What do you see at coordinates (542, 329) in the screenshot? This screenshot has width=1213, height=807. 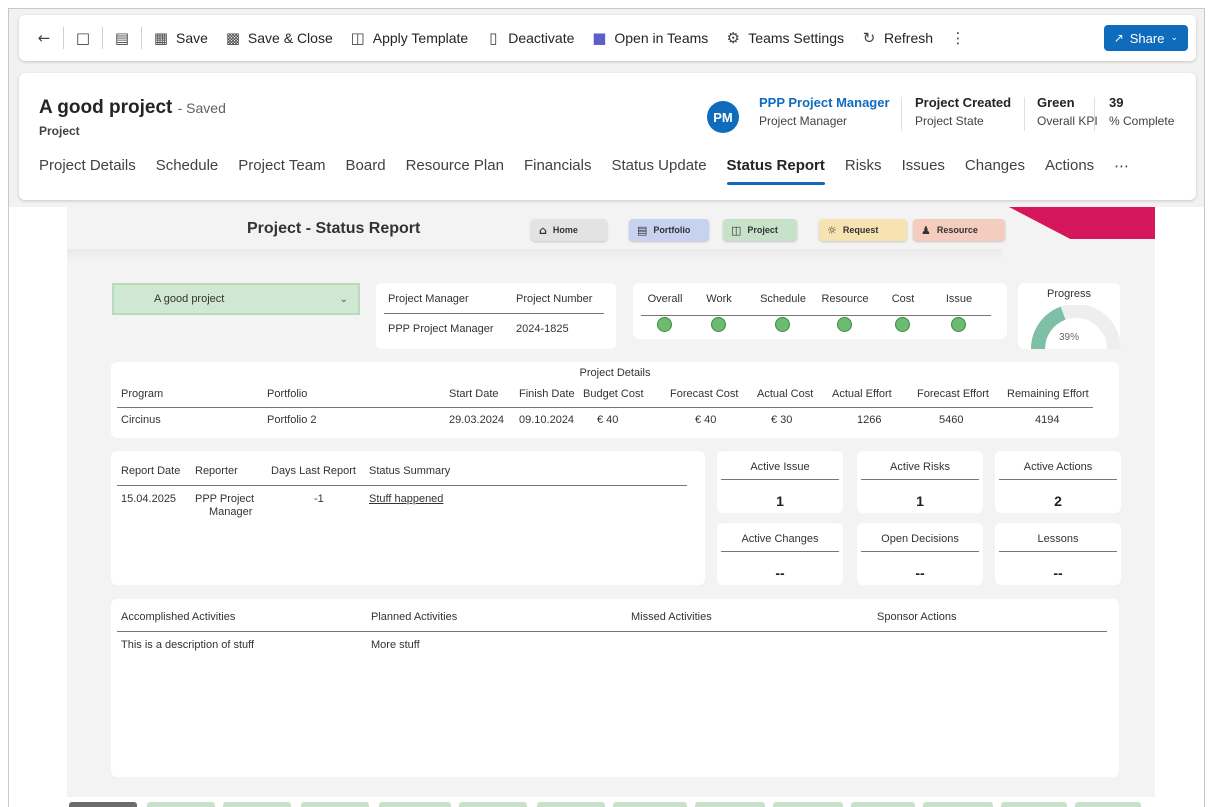 I see `project-number-value: 2024-1825` at bounding box center [542, 329].